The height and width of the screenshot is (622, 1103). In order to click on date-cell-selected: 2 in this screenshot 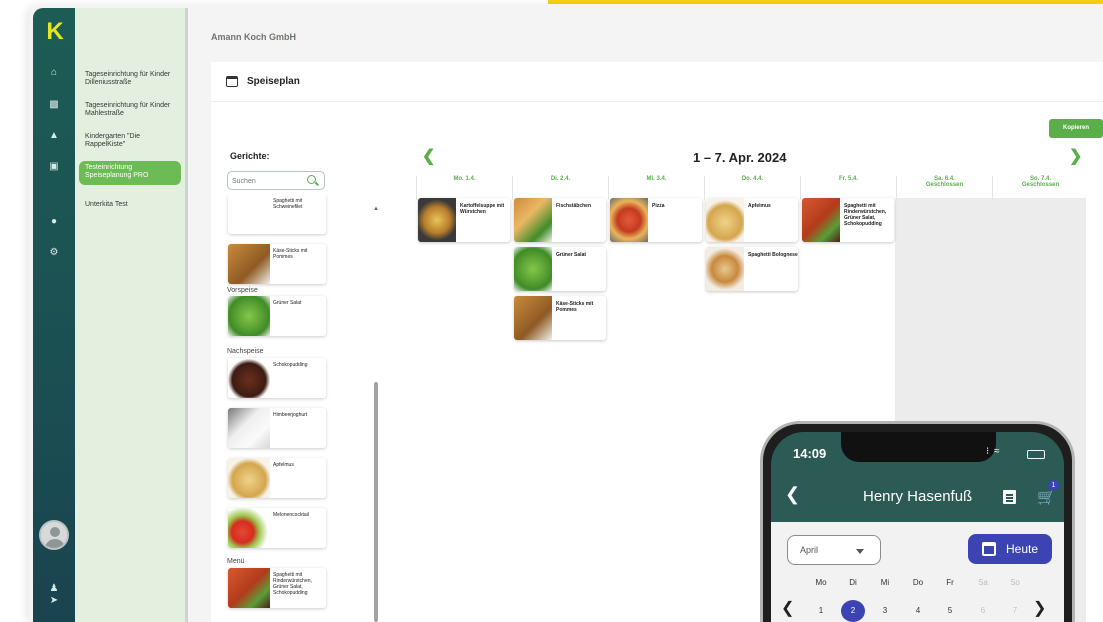, I will do `click(853, 611)`.